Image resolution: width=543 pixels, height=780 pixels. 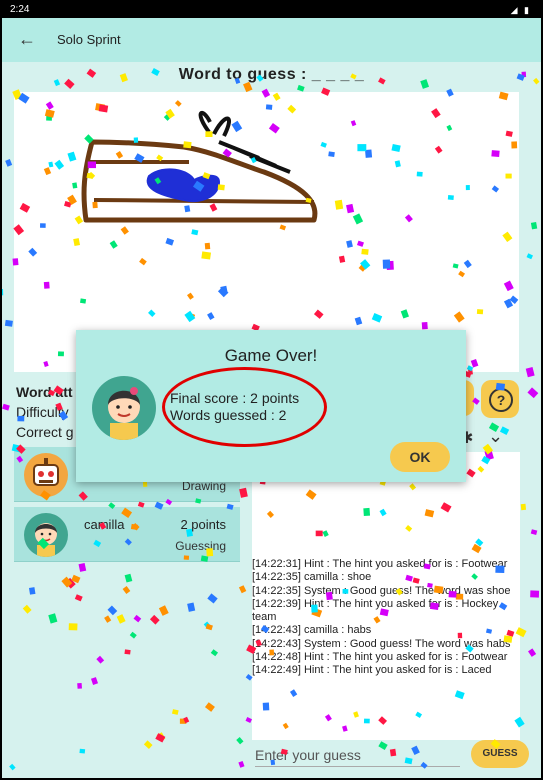 I want to click on difficulty-label: Difficulty, so click(x=42, y=412).